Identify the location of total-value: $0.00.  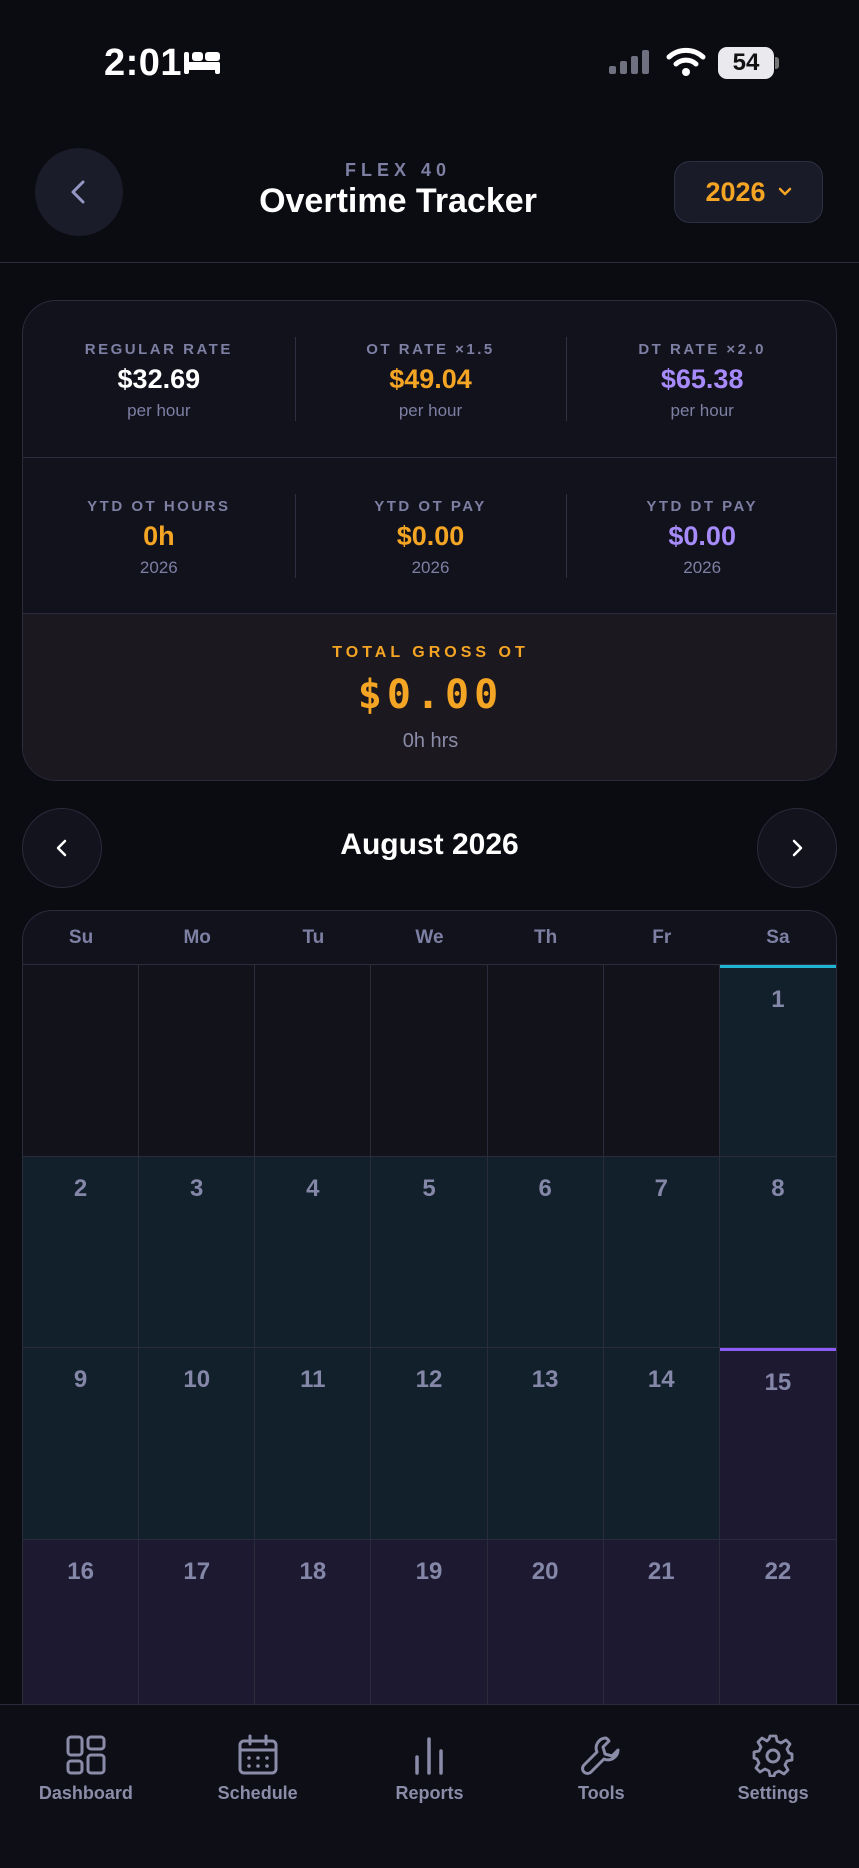
(430, 695).